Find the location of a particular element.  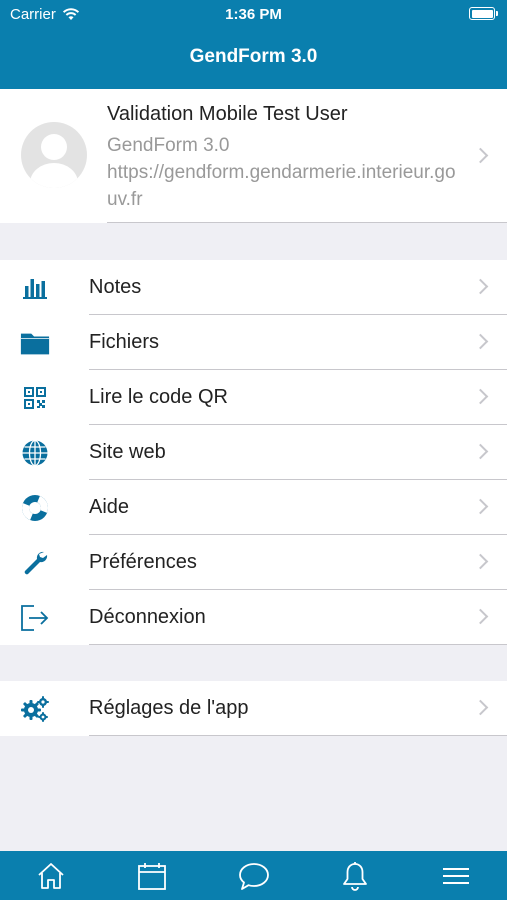

bell-icon is located at coordinates (355, 876).